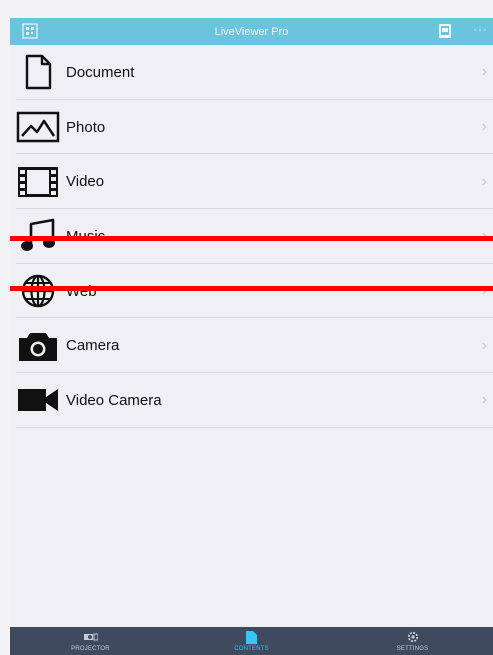 This screenshot has height=655, width=493. Describe the element at coordinates (38, 127) in the screenshot. I see `photo-icon` at that location.